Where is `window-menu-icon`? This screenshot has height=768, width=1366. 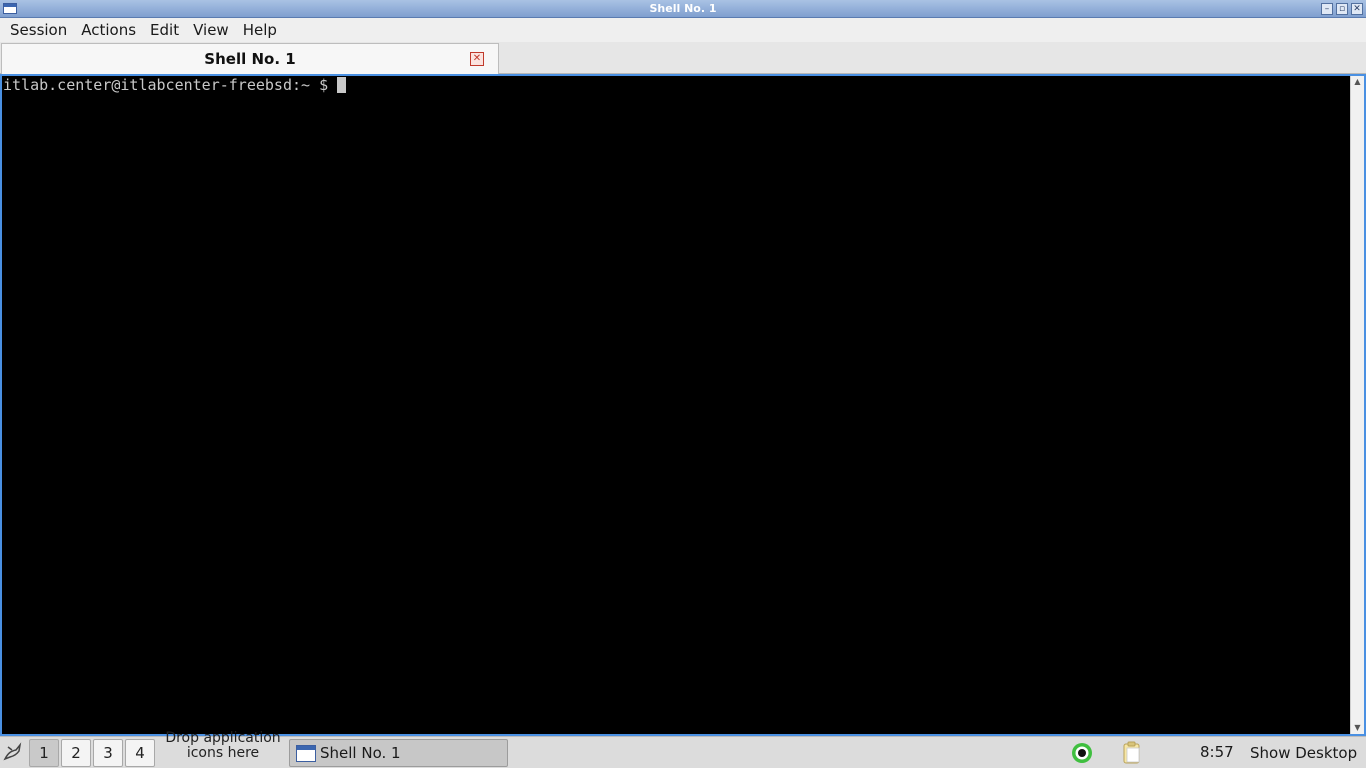 window-menu-icon is located at coordinates (10, 8).